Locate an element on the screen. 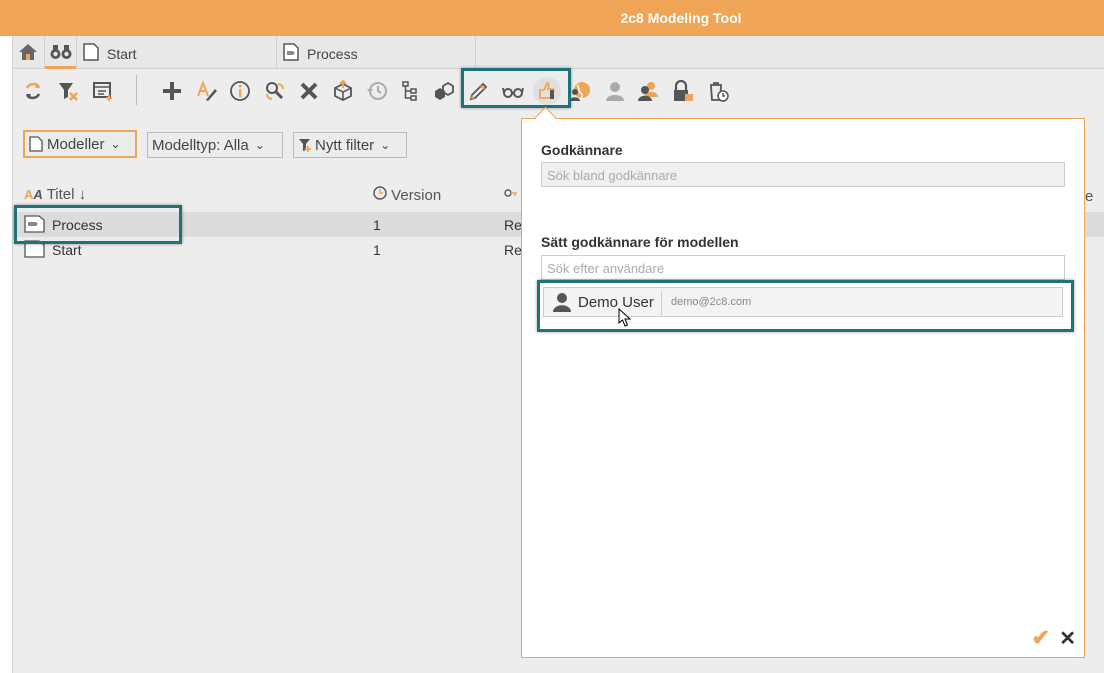  key-icon is located at coordinates (510, 193).